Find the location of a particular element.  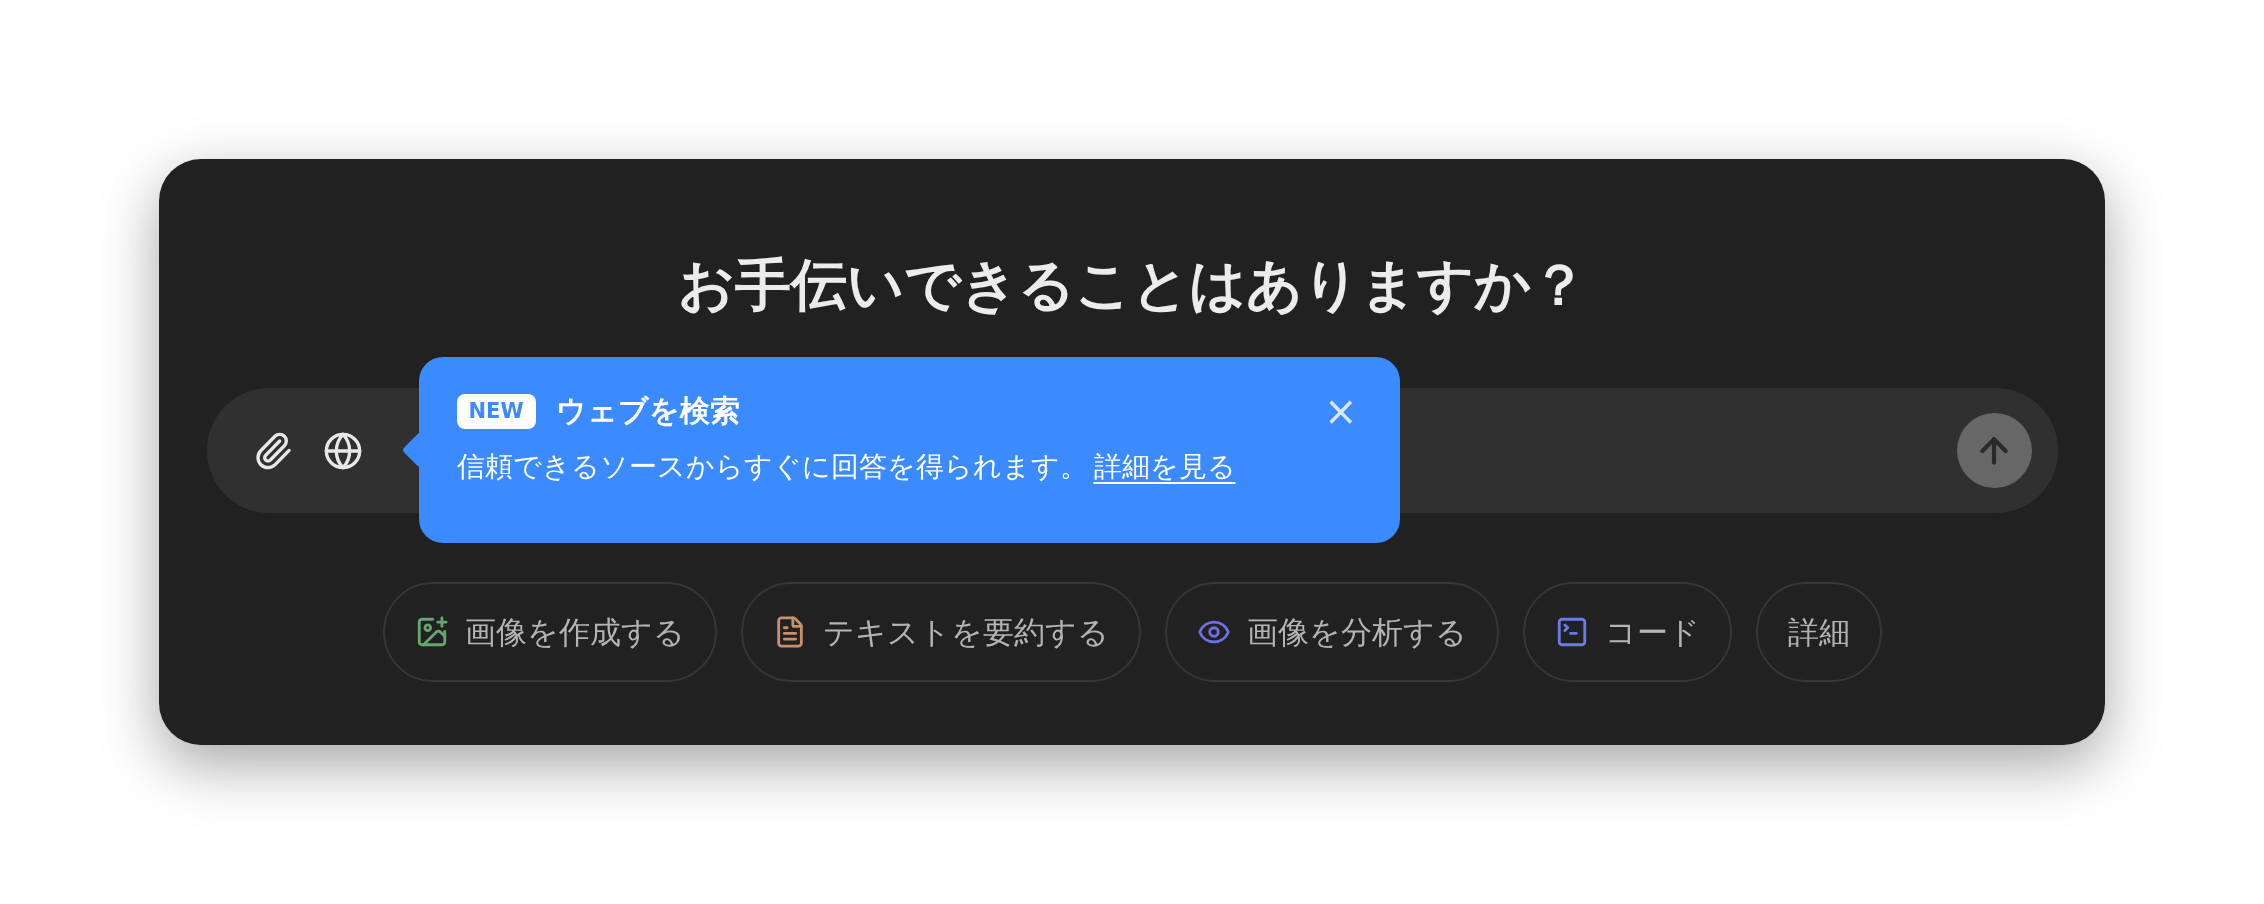

new-badge: NEW is located at coordinates (496, 411).